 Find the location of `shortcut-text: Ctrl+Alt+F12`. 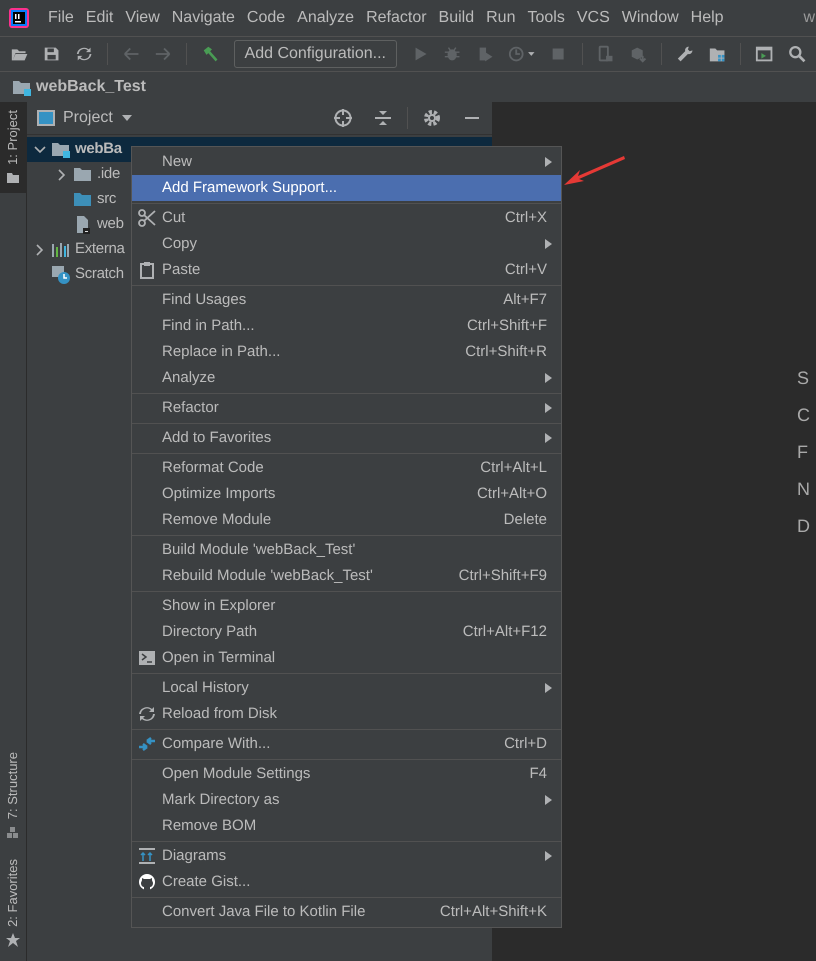

shortcut-text: Ctrl+Alt+F12 is located at coordinates (504, 632).